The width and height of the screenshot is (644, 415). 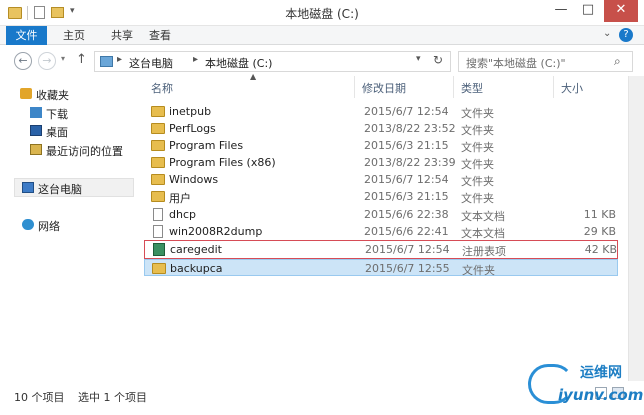 What do you see at coordinates (621, 11) in the screenshot?
I see `close-button: ✕` at bounding box center [621, 11].